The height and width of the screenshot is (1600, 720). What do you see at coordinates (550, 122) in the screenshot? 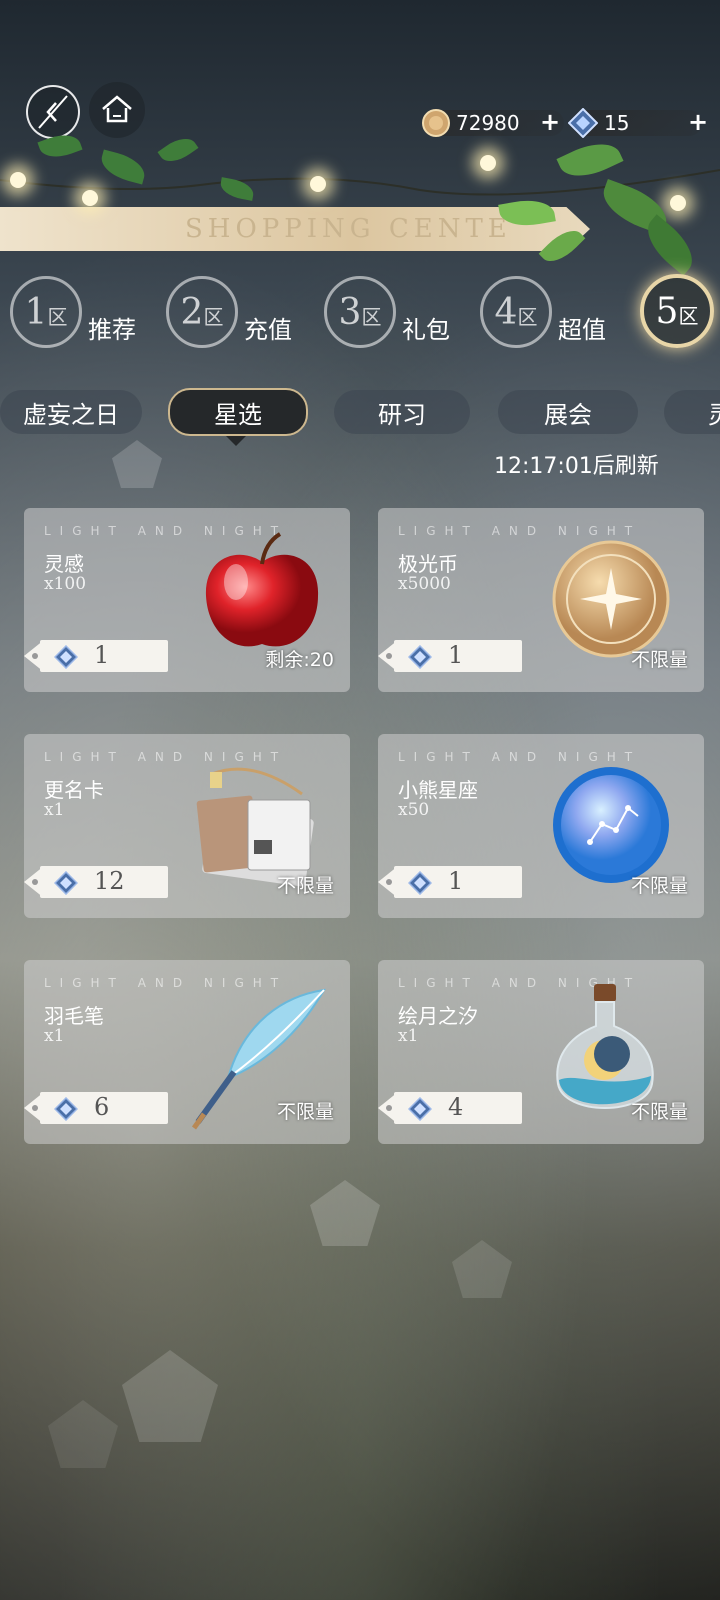
I see `add-gold-button: +` at bounding box center [550, 122].